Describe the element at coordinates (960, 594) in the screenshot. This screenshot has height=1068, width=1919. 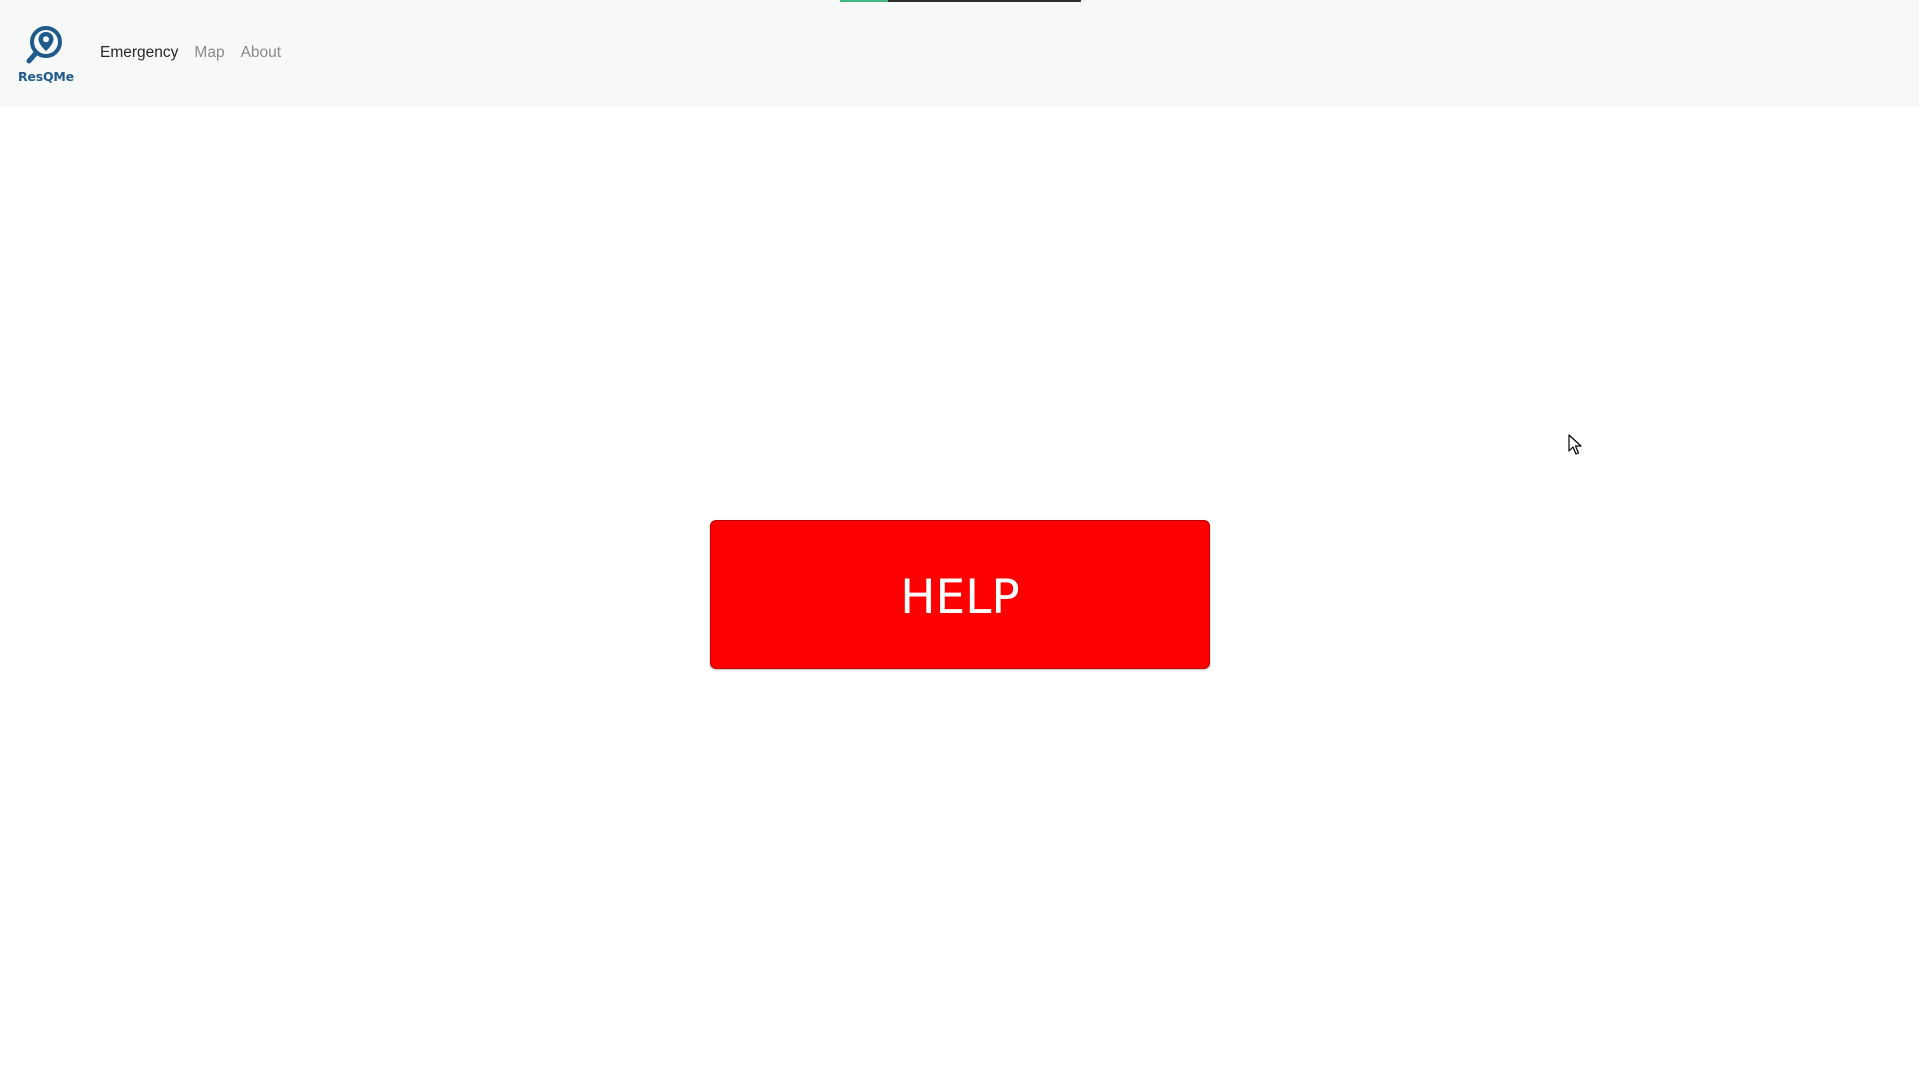
I see `help-button: HELP` at that location.